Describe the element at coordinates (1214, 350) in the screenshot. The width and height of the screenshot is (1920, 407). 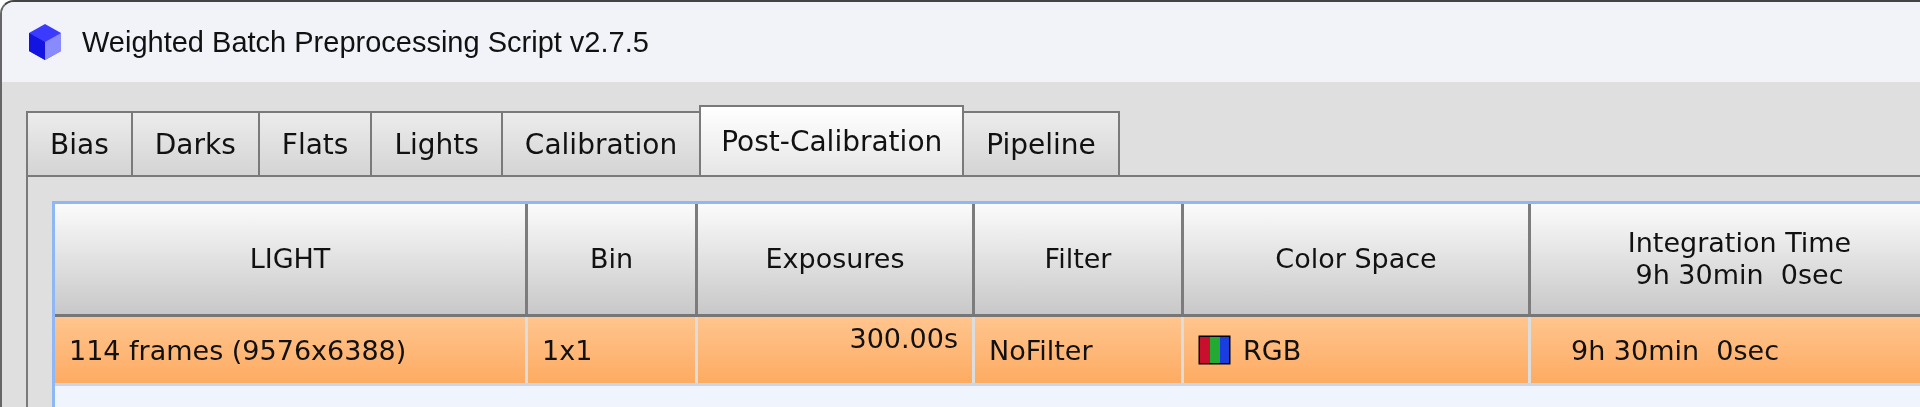
I see `rgb-icon` at that location.